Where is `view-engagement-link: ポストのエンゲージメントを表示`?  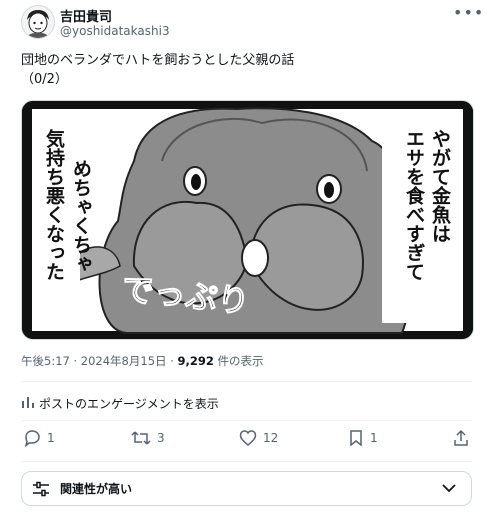 view-engagement-link: ポストのエンゲージメントを表示 is located at coordinates (120, 403).